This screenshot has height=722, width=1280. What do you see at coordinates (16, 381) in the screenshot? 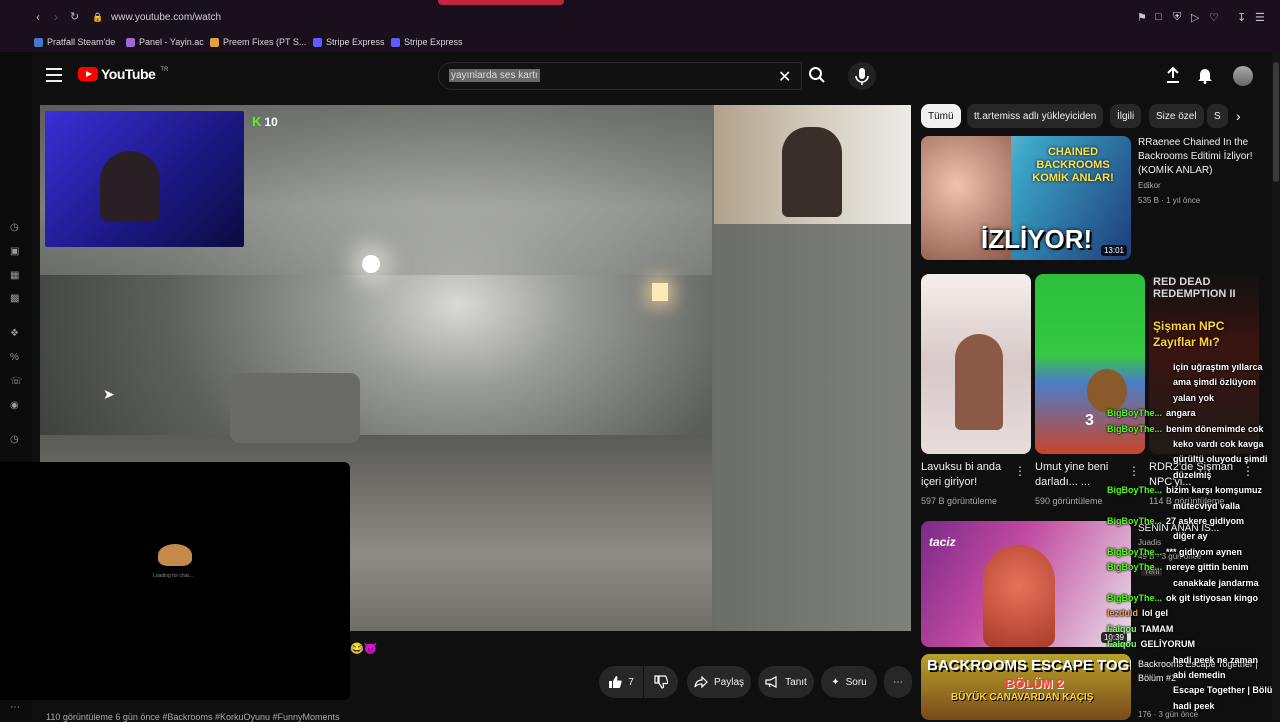
I see `whatsapp-icon: ☏` at bounding box center [16, 381].